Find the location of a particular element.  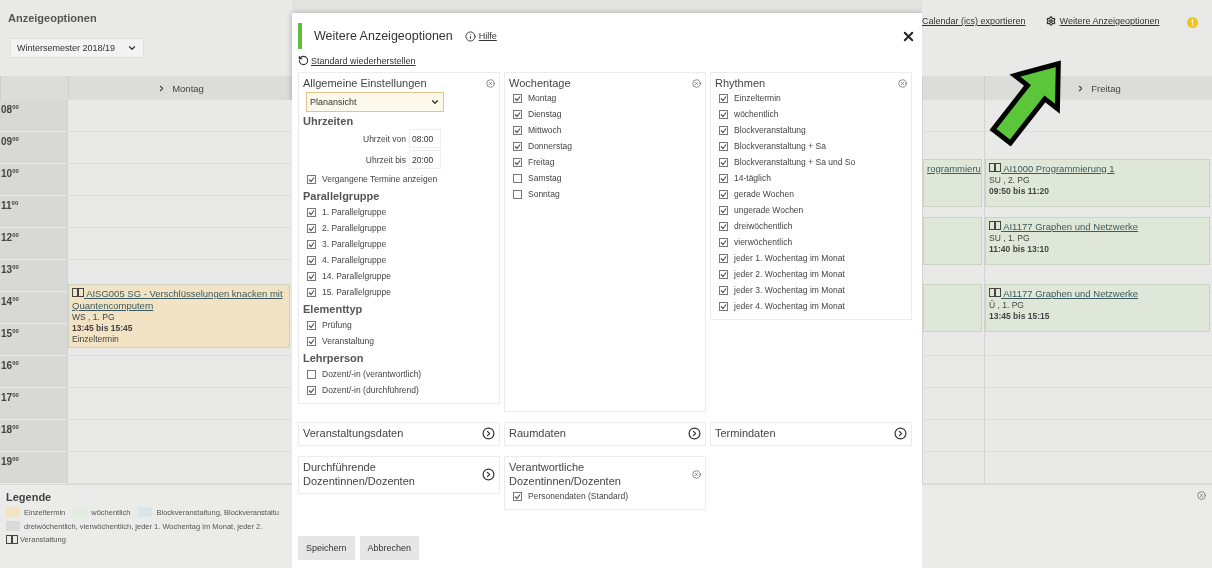

help-link: Hilfe is located at coordinates (480, 36).